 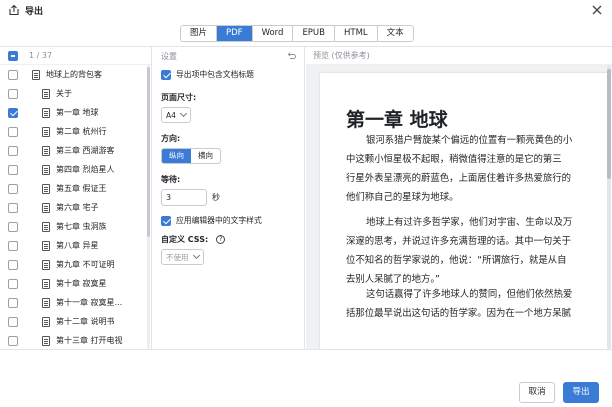 I want to click on list-item: 第六章 宅子, so click(x=75, y=207).